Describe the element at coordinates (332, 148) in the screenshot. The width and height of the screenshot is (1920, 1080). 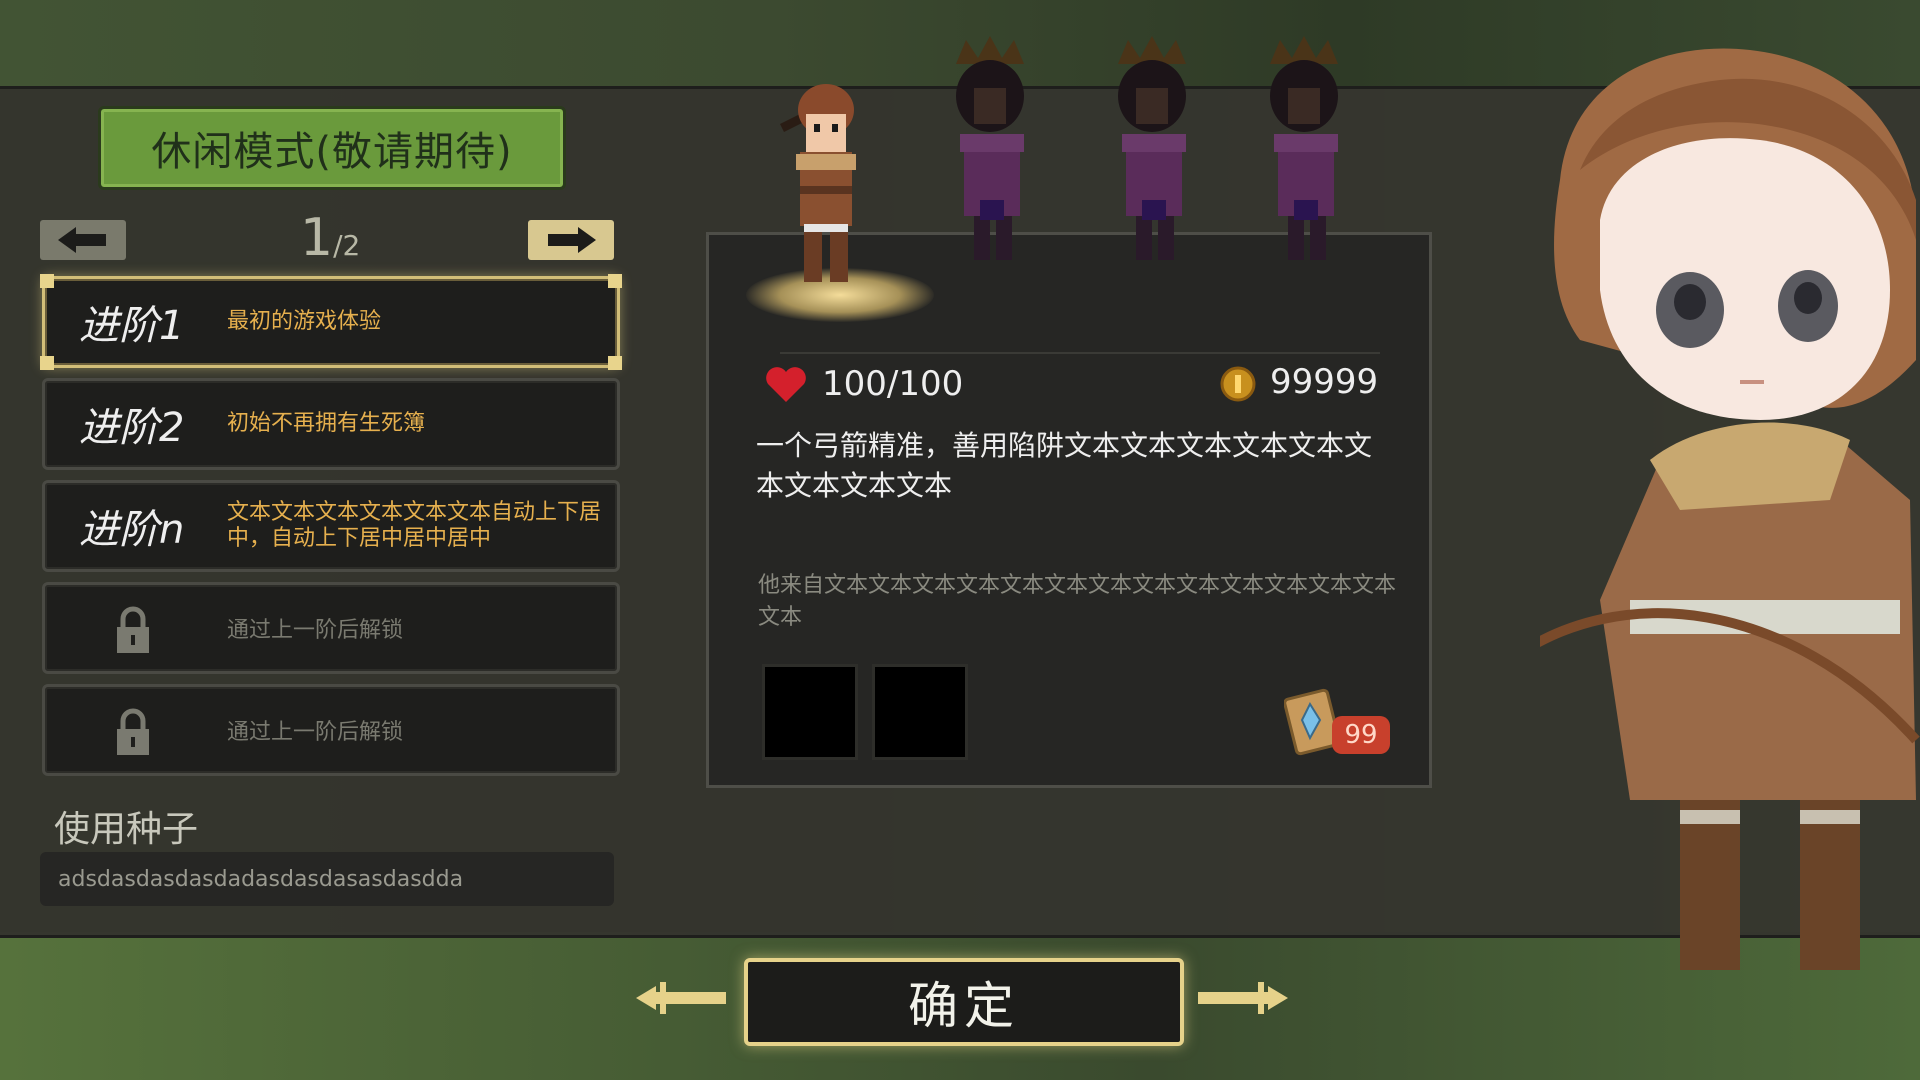
I see `mode-button: 休闲模式(敬请期待)` at that location.